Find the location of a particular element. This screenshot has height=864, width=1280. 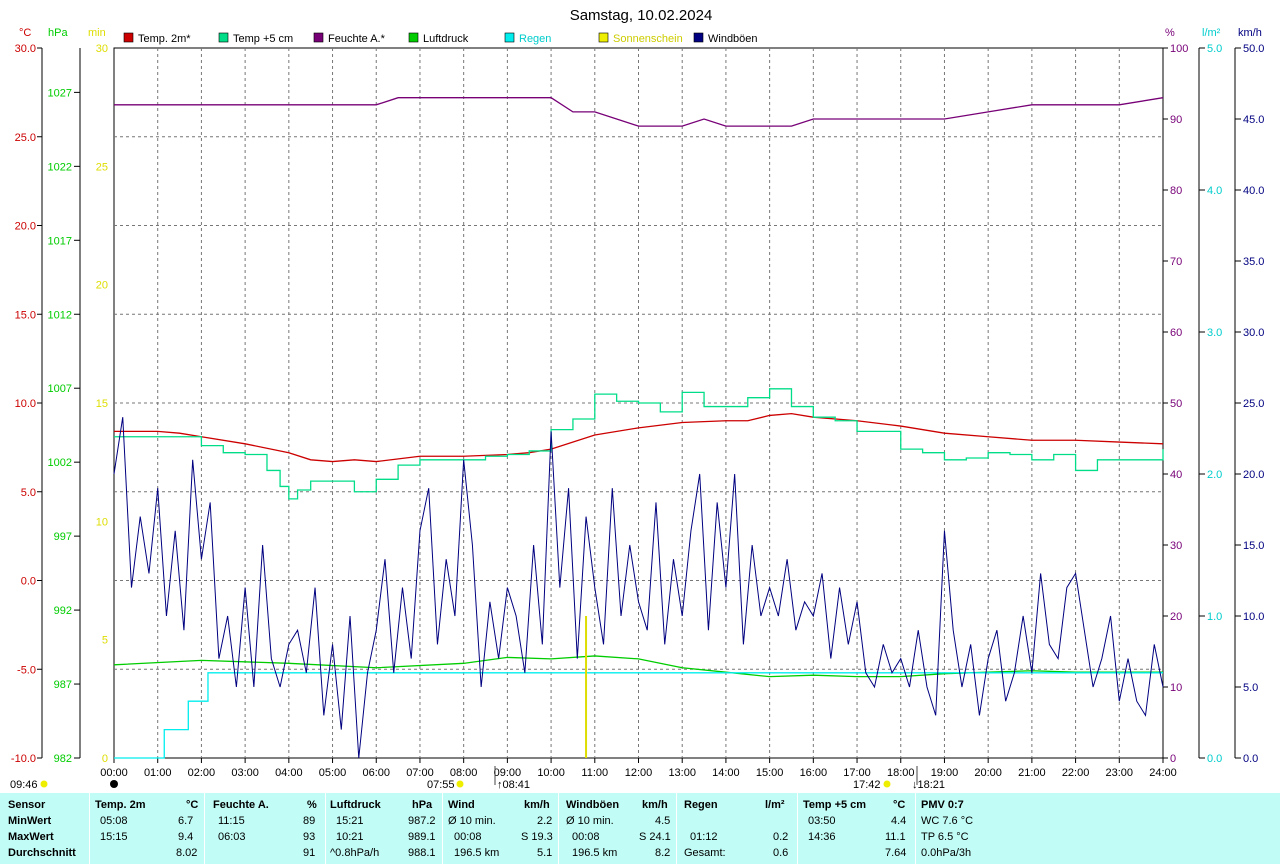

stats-label-avg: Durchschnitt is located at coordinates (42, 853).